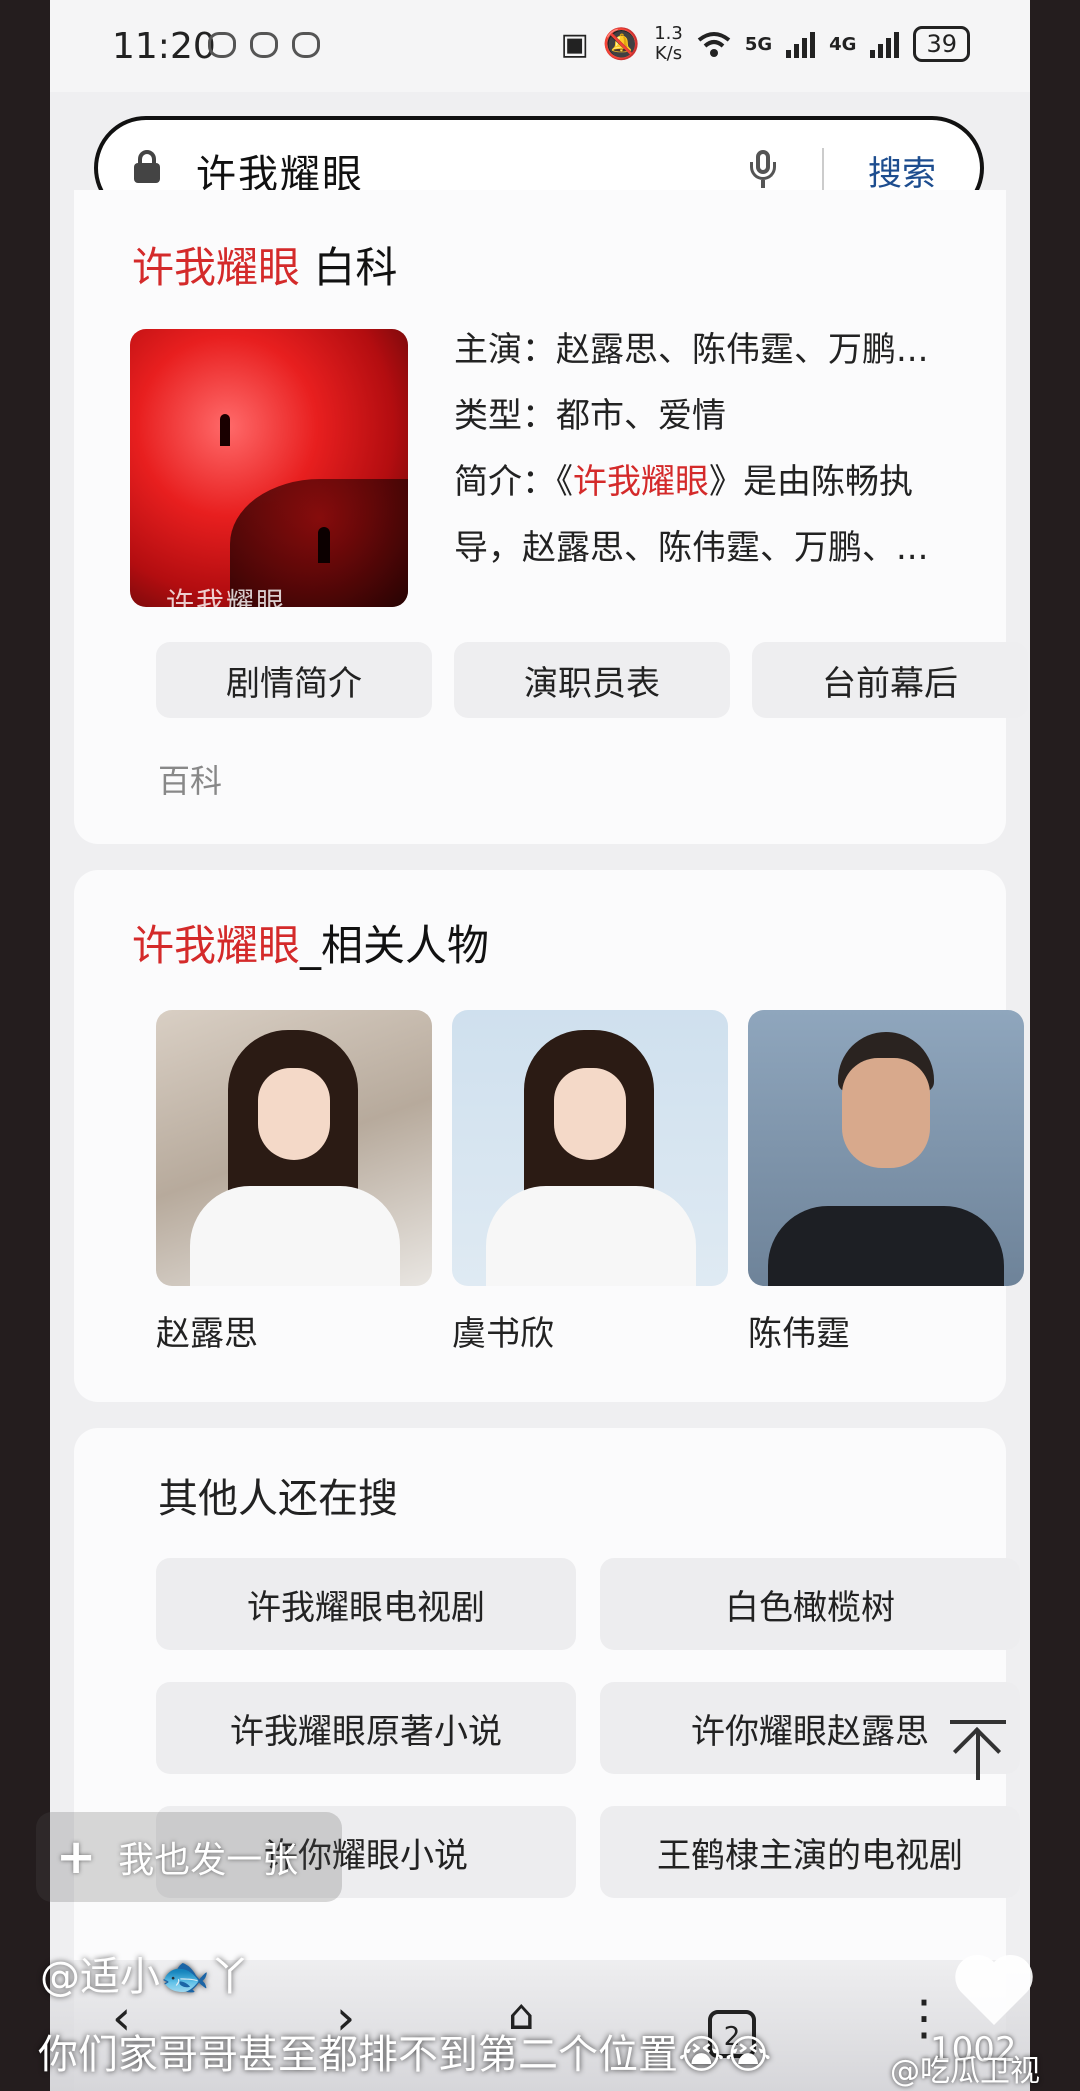 The width and height of the screenshot is (1080, 2091). Describe the element at coordinates (405, 2055) in the screenshot. I see `post-caption: 你们家哥哥甚至都排不到第二个位置😭😭` at that location.